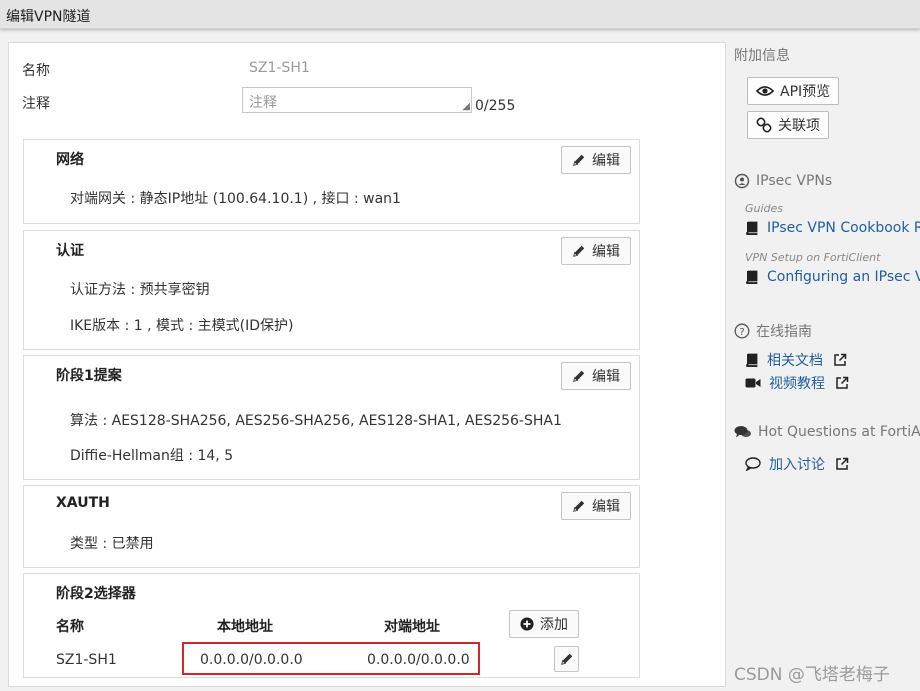  What do you see at coordinates (527, 624) in the screenshot?
I see `plus-circle-icon` at bounding box center [527, 624].